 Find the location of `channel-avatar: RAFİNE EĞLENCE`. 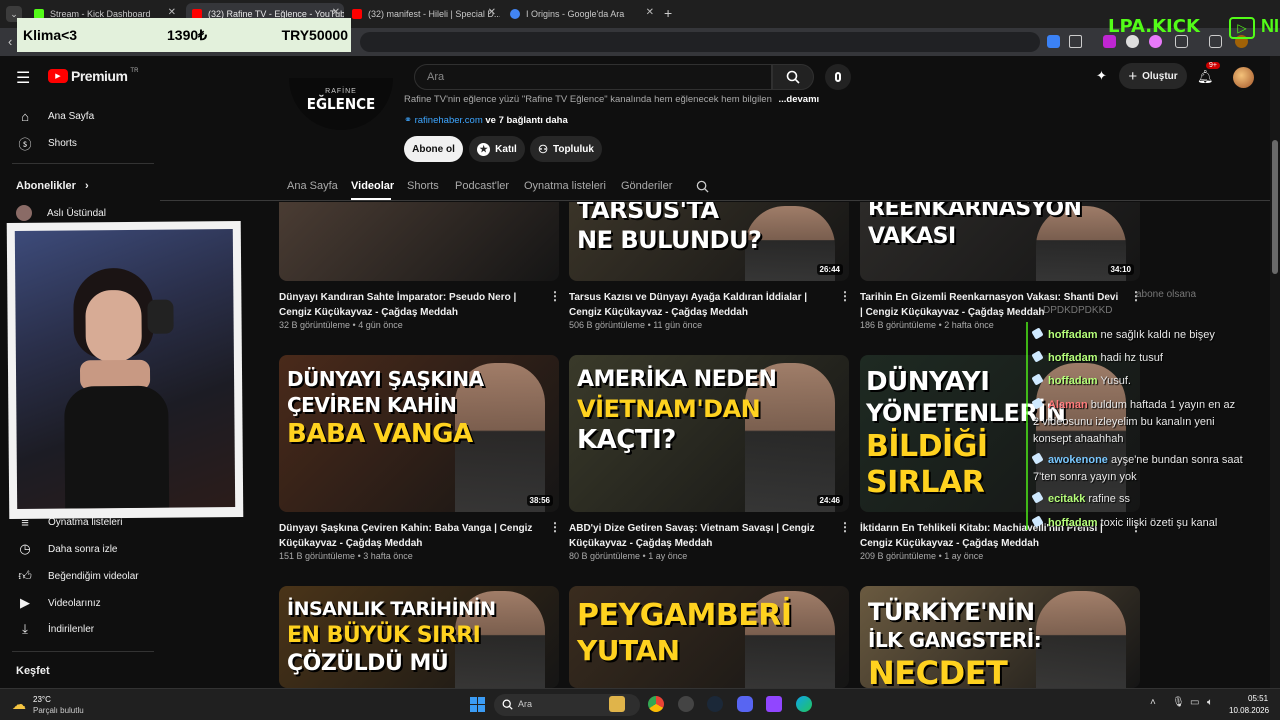

channel-avatar: RAFİNE EĞLENCE is located at coordinates (341, 104).